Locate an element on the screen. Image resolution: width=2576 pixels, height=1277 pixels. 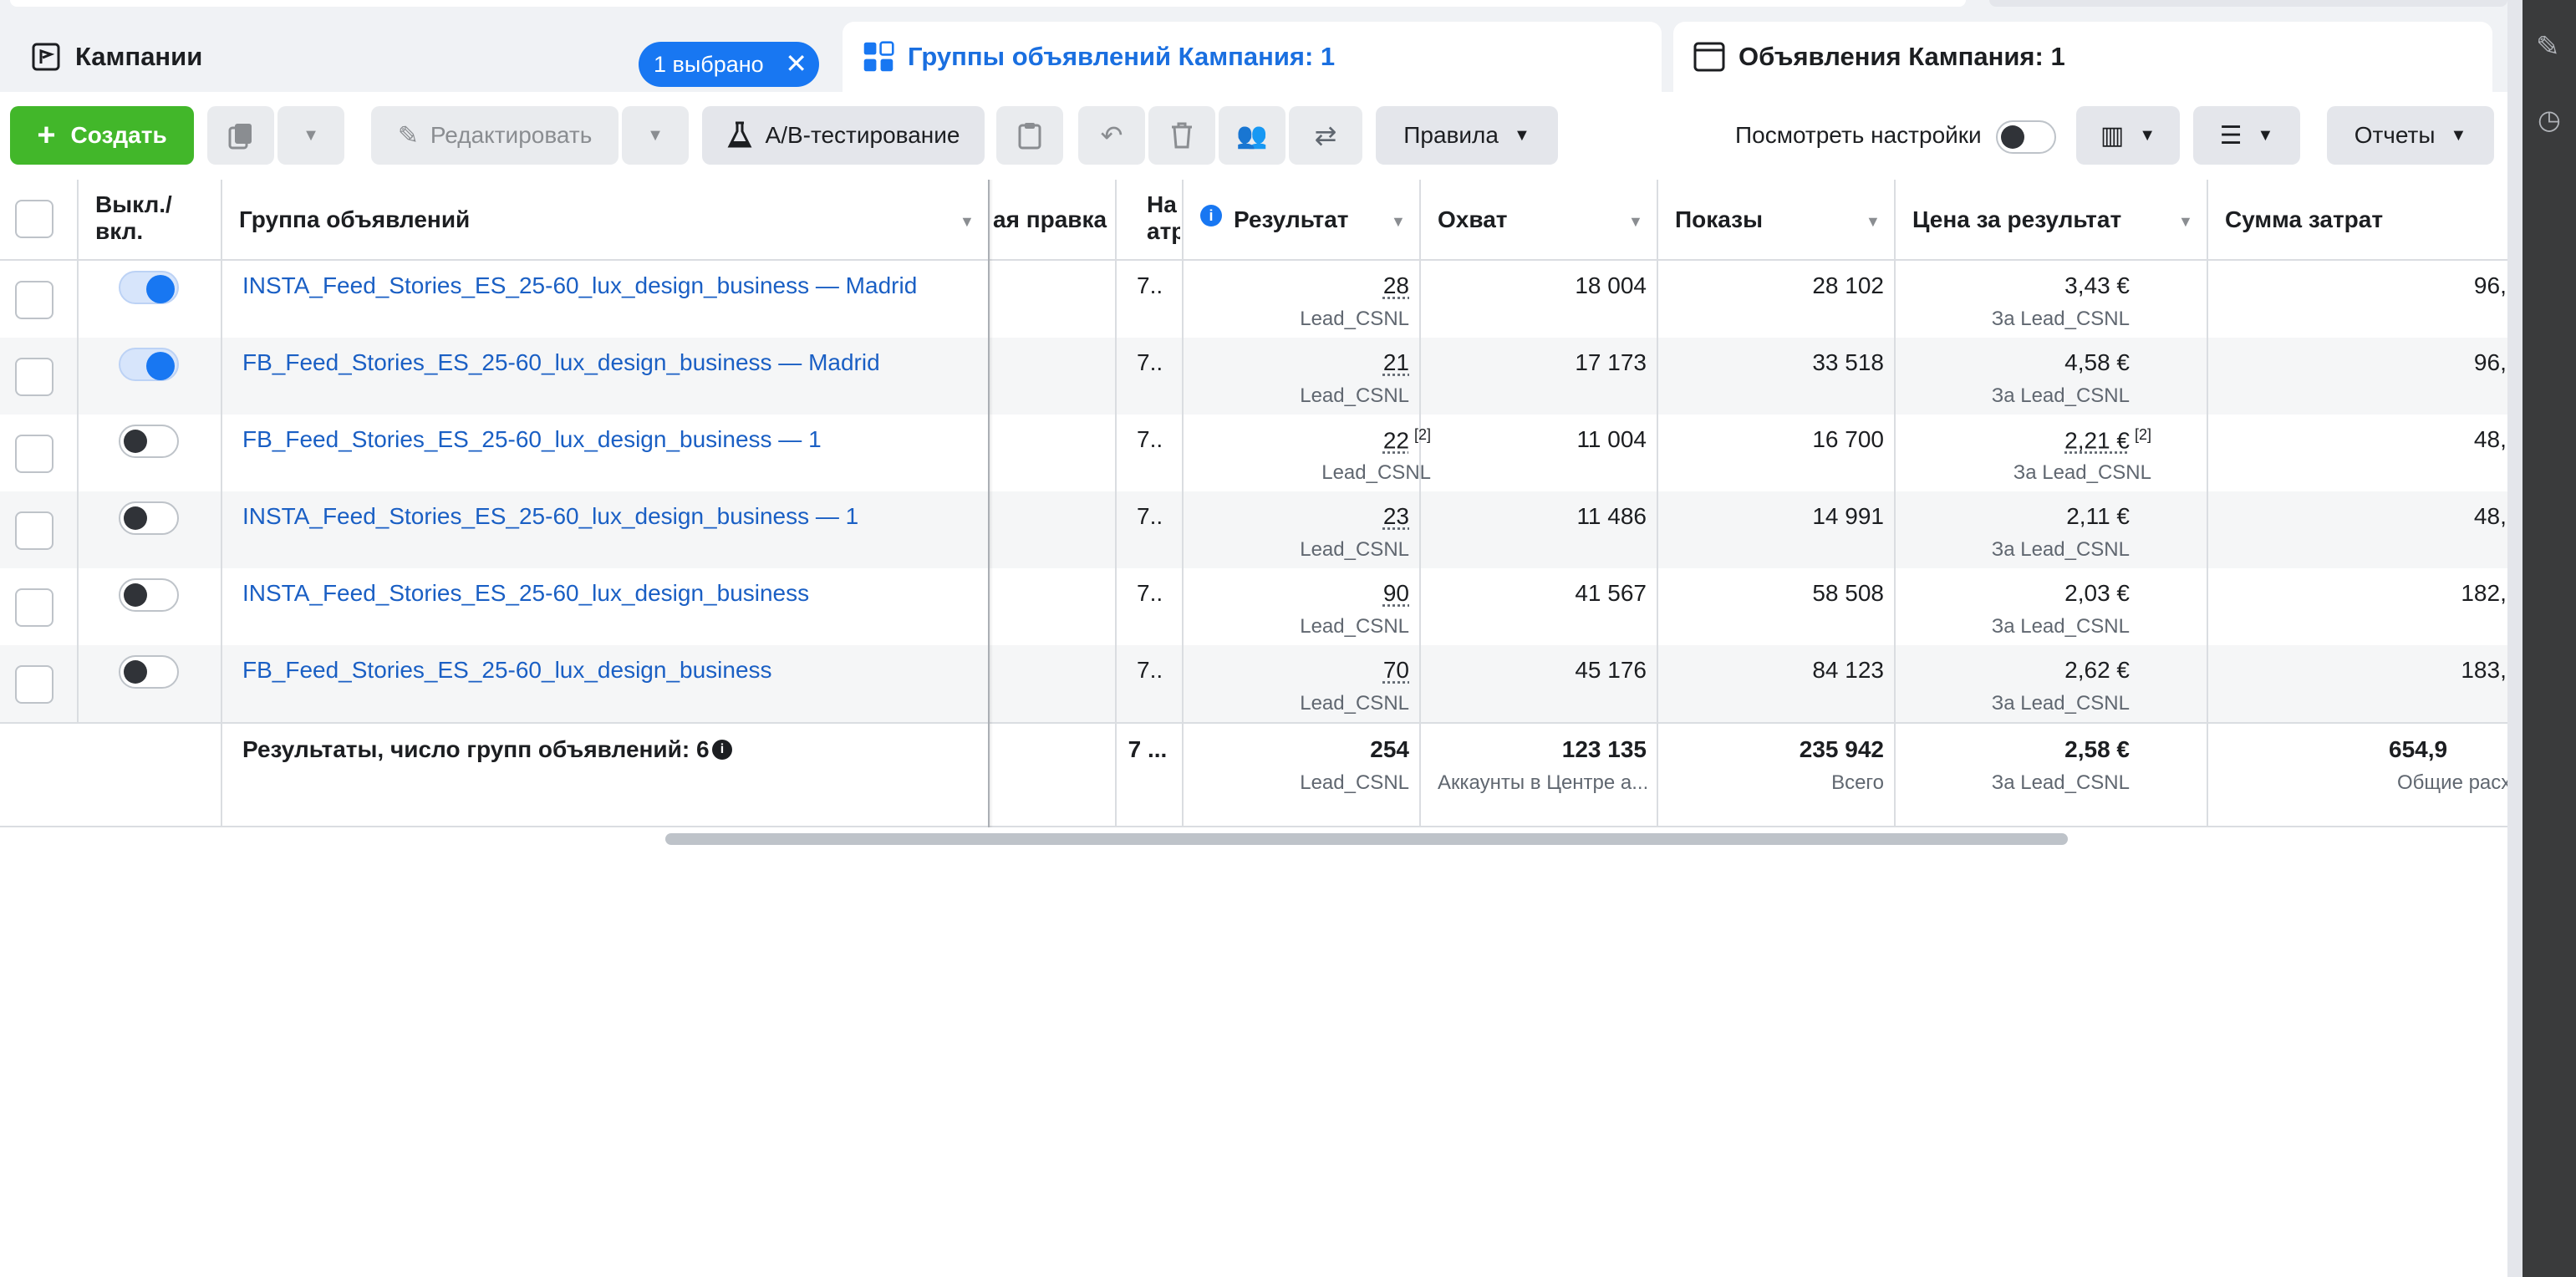
row-impressions: 16 700 is located at coordinates (1848, 439).